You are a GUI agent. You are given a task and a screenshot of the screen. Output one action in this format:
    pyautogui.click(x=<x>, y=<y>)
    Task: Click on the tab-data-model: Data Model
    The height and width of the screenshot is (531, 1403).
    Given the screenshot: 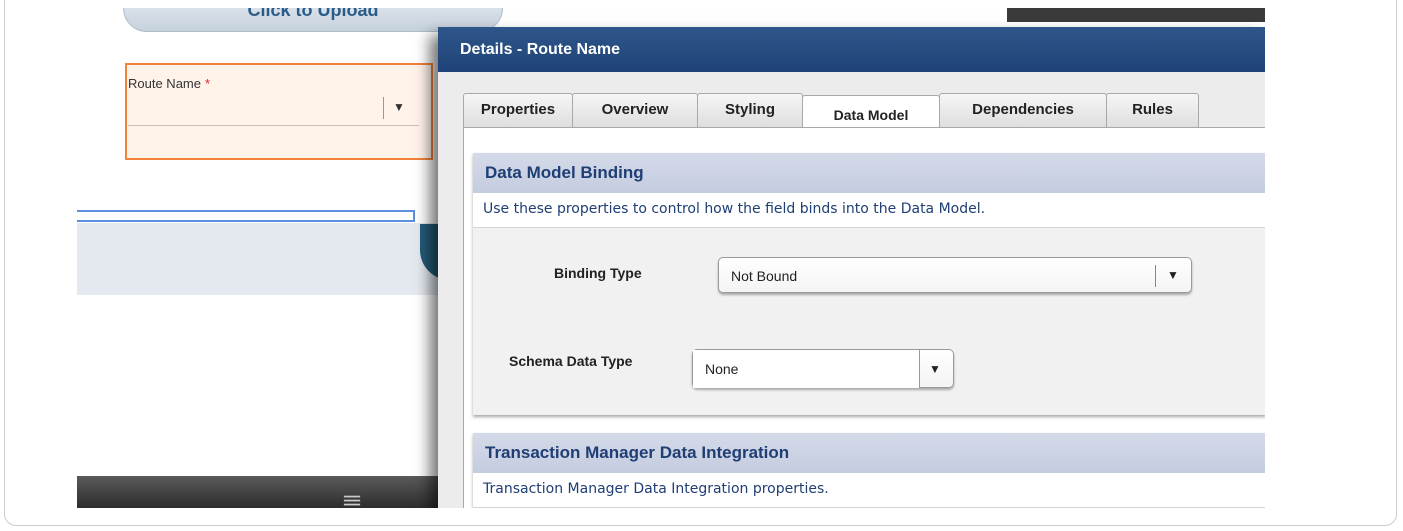 What is the action you would take?
    pyautogui.click(x=871, y=113)
    